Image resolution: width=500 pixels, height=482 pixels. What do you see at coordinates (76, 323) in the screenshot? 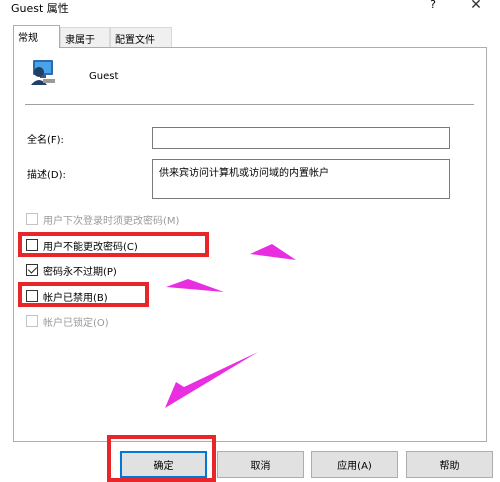
I see `checkbox-label: 帐户已锁定(O)` at bounding box center [76, 323].